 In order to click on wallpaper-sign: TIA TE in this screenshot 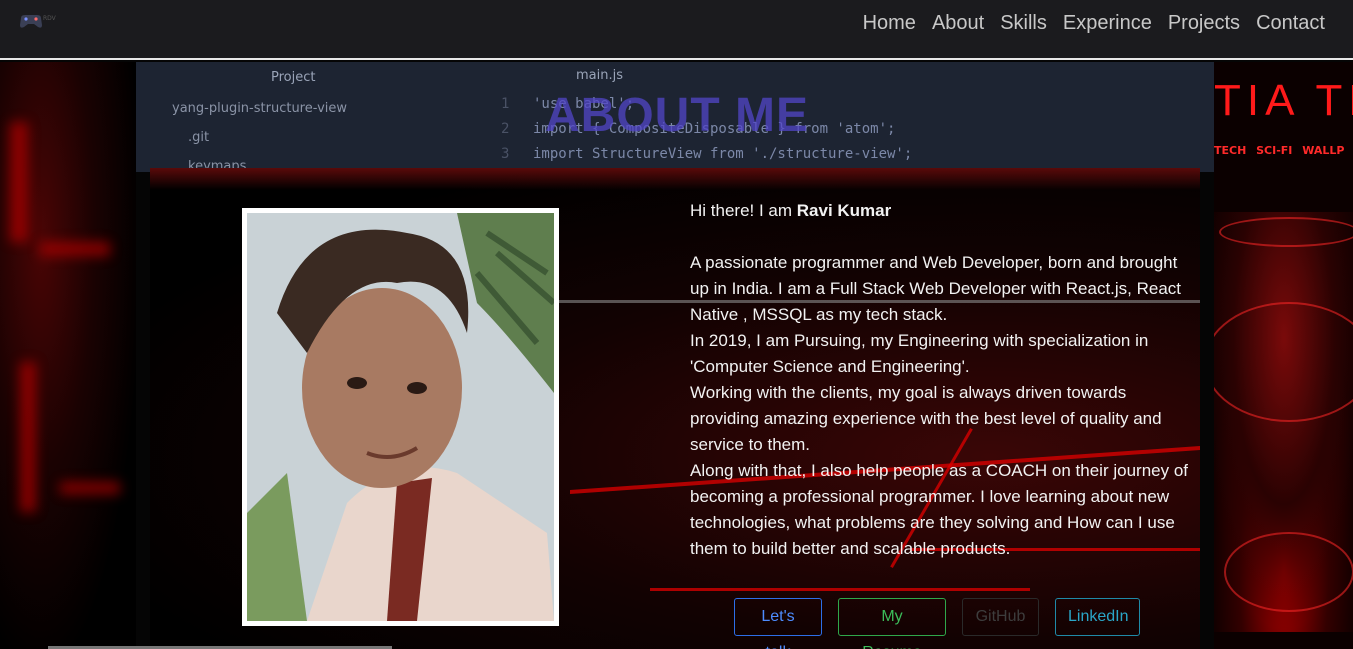, I will do `click(1283, 100)`.